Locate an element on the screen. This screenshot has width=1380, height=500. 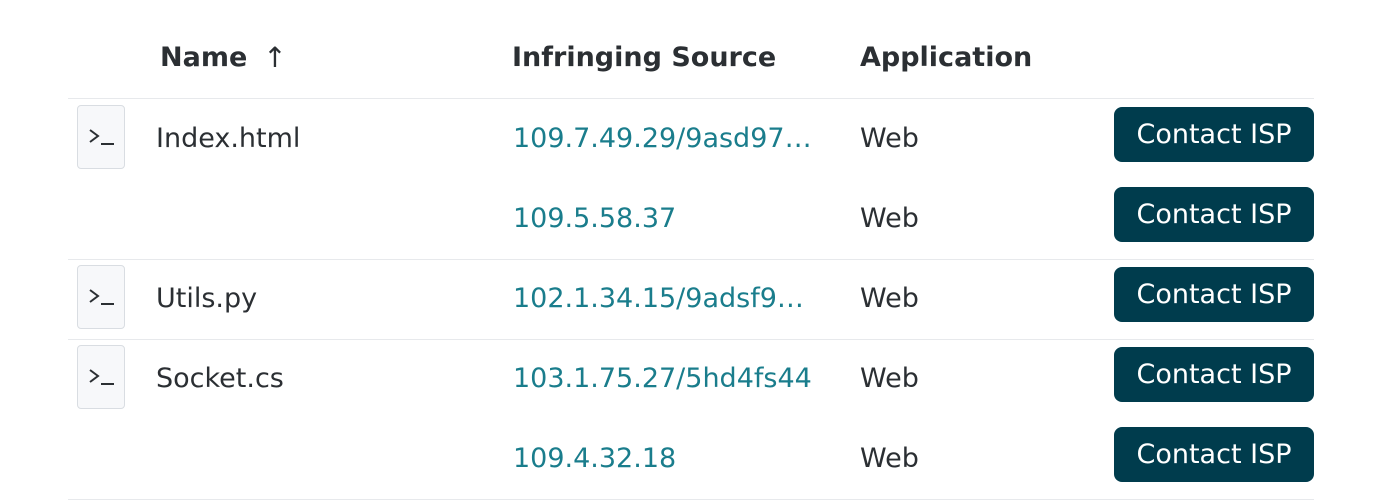
table-row: 109.5.58.37 Web Contact ISP is located at coordinates (691, 219).